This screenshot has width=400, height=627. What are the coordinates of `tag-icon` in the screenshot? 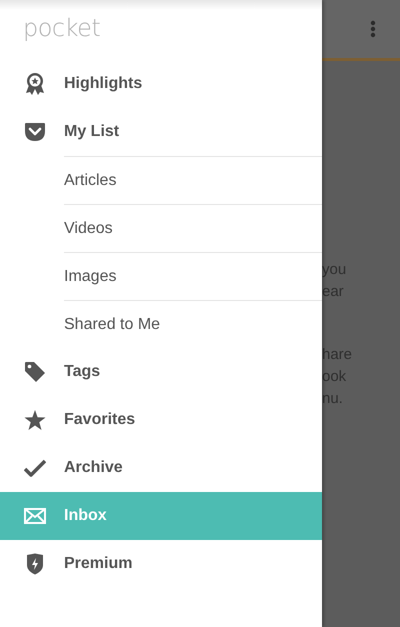 It's located at (35, 372).